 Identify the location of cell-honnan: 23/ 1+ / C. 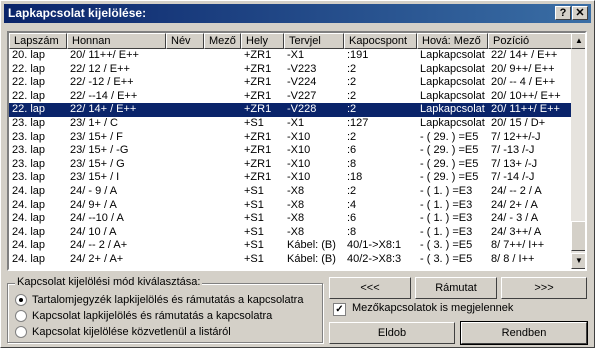
(94, 122).